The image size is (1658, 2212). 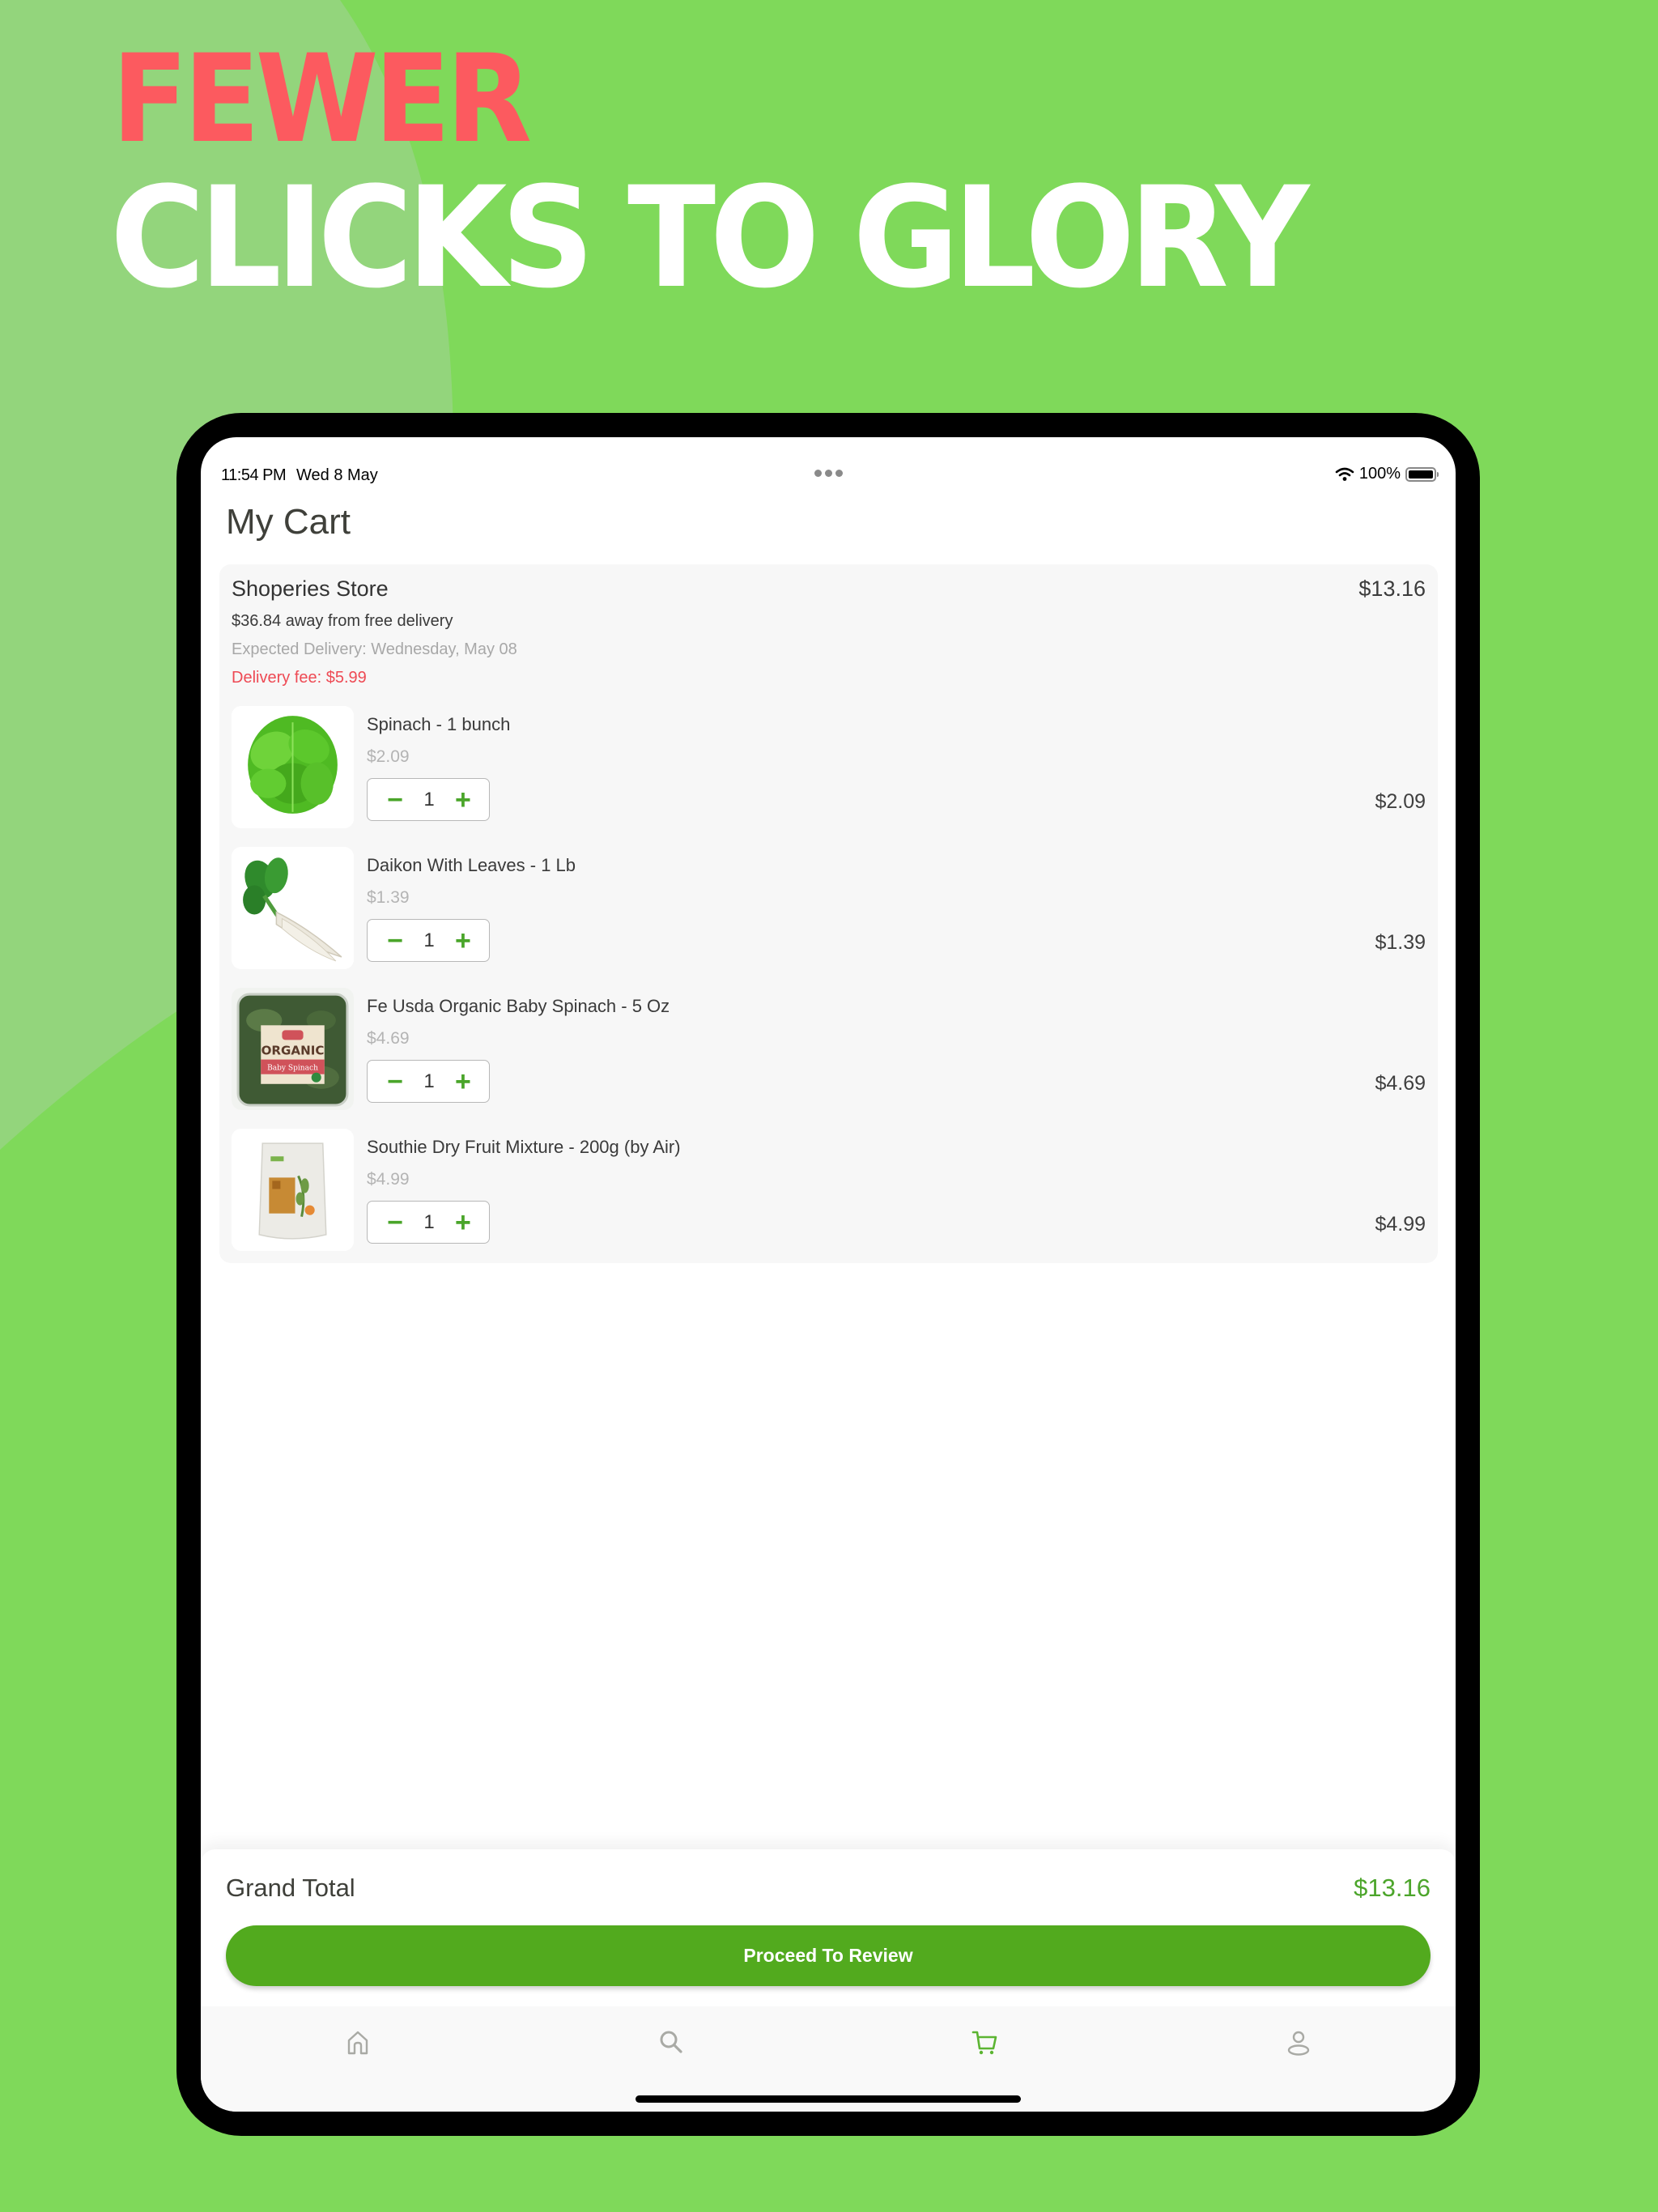 I want to click on profile-icon, so click(x=1298, y=2044).